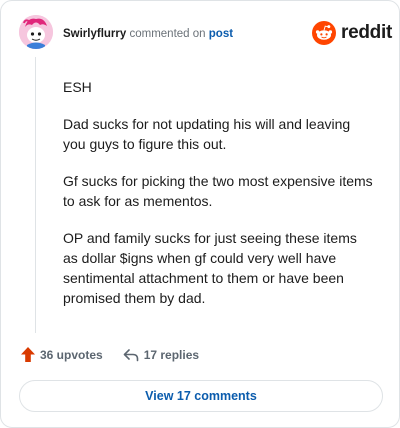  What do you see at coordinates (324, 33) in the screenshot?
I see `reddit-snoo-icon` at bounding box center [324, 33].